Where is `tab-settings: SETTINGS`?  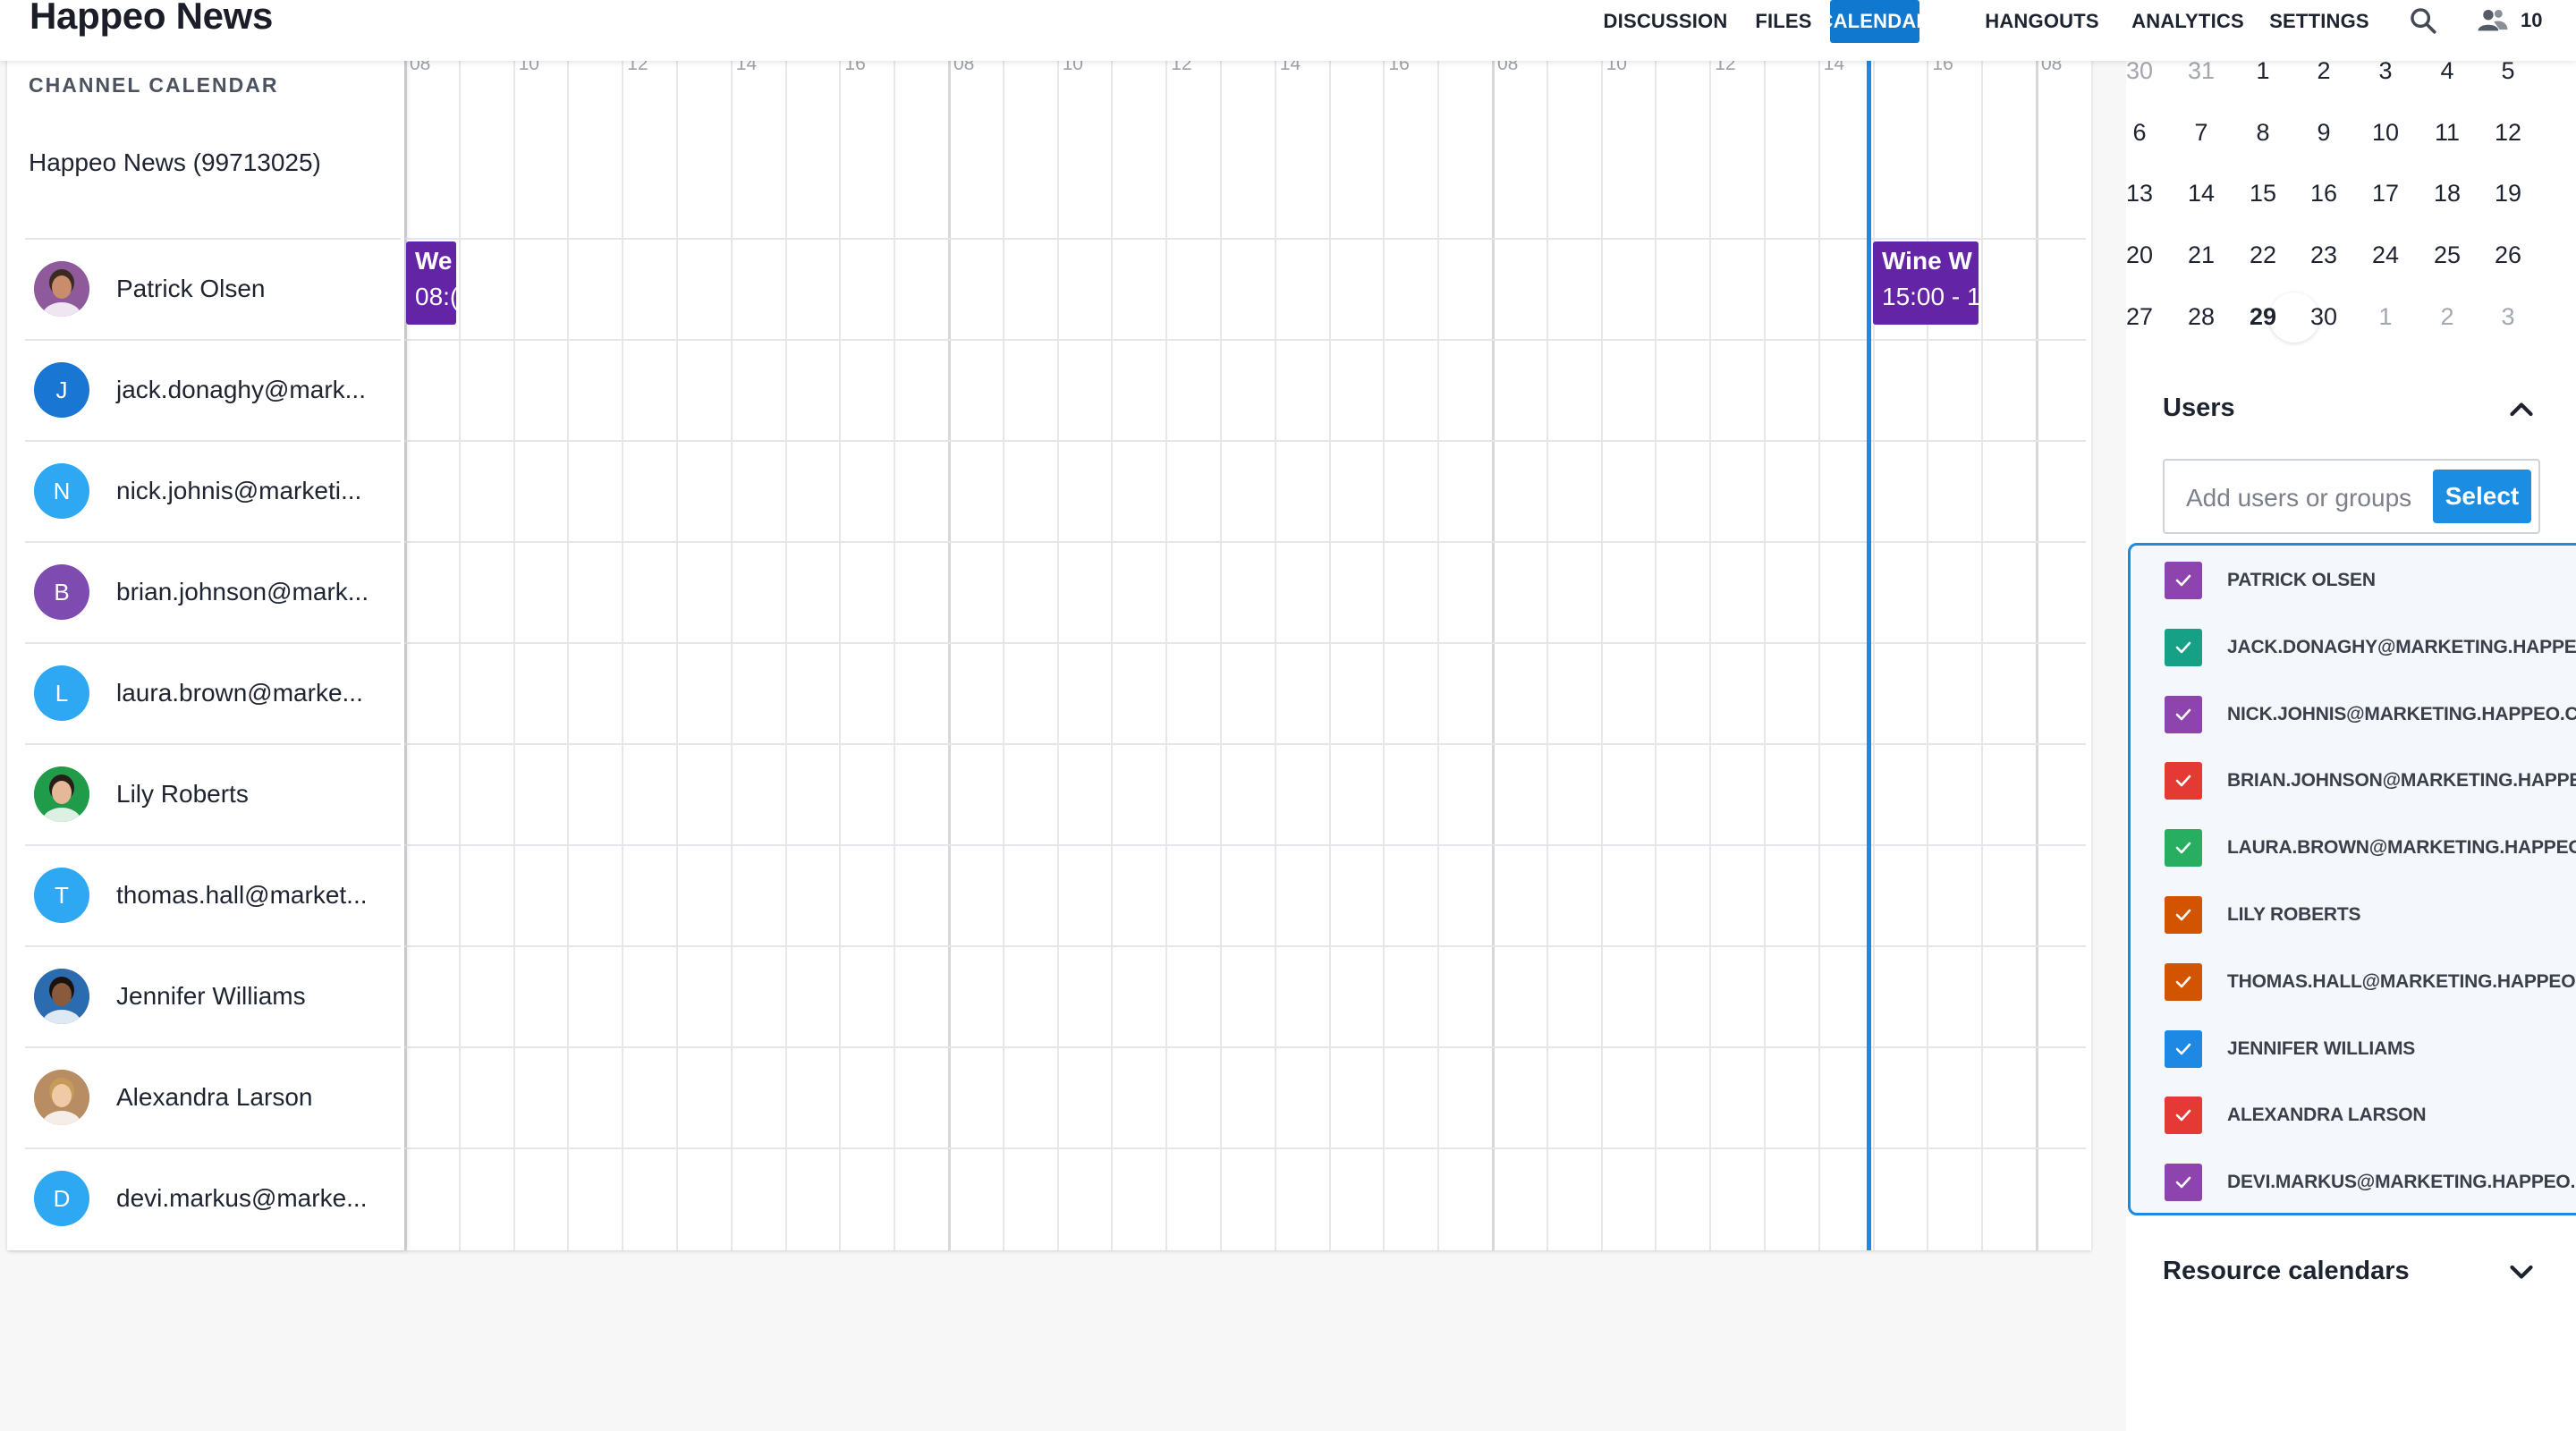 tab-settings: SETTINGS is located at coordinates (2319, 21).